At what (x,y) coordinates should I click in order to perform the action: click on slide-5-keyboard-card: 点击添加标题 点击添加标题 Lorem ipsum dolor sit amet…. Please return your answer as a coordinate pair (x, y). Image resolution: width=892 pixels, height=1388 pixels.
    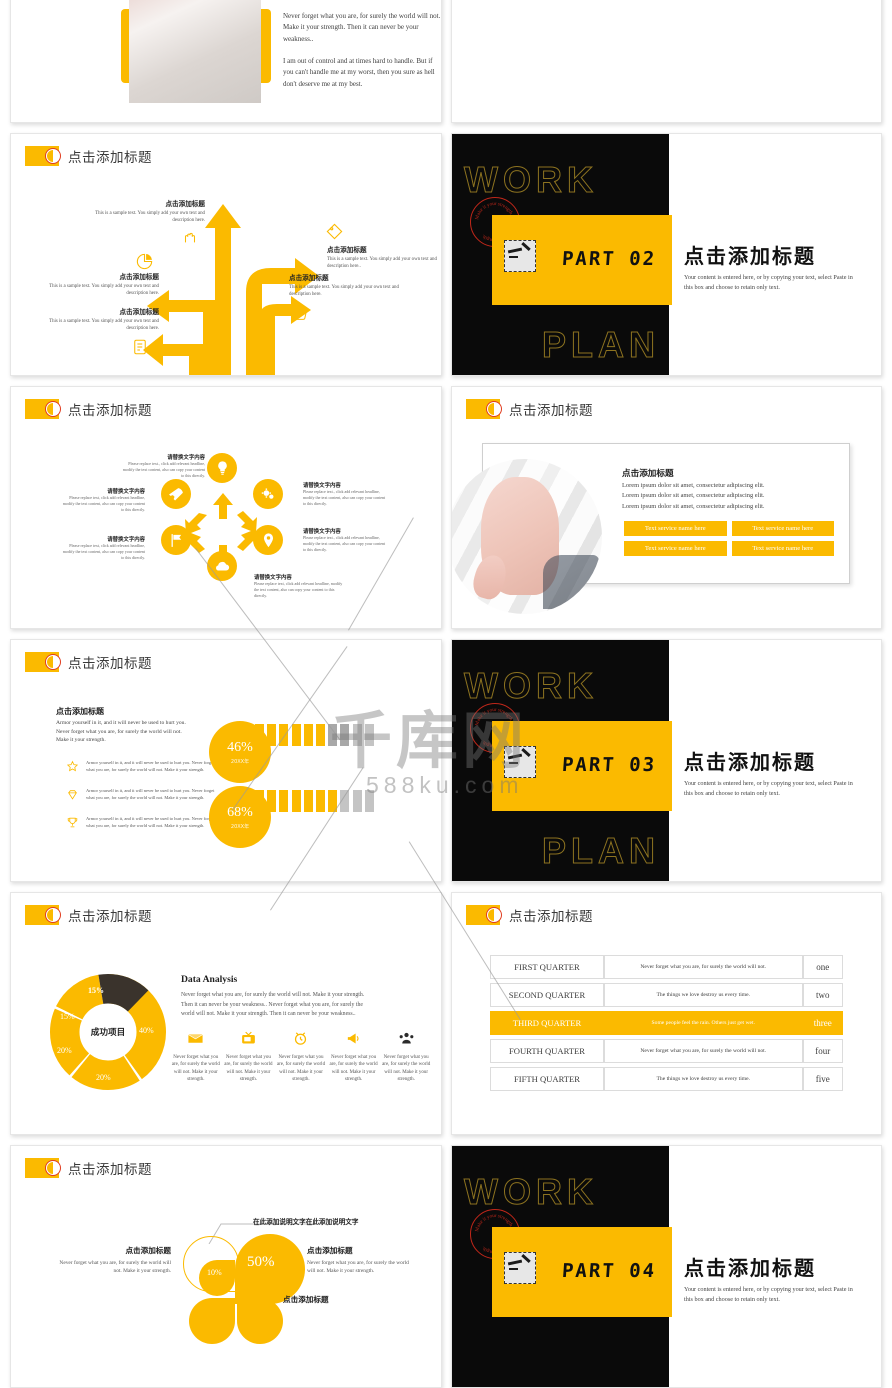
    Looking at the image, I should click on (666, 507).